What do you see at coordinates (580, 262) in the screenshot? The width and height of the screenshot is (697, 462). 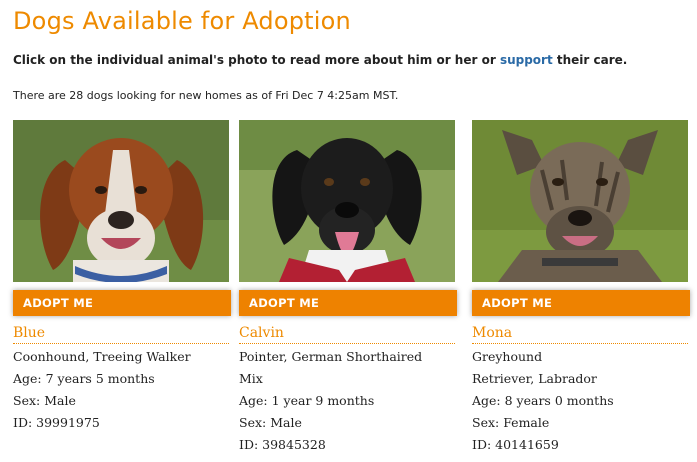 I see `dog-collar` at bounding box center [580, 262].